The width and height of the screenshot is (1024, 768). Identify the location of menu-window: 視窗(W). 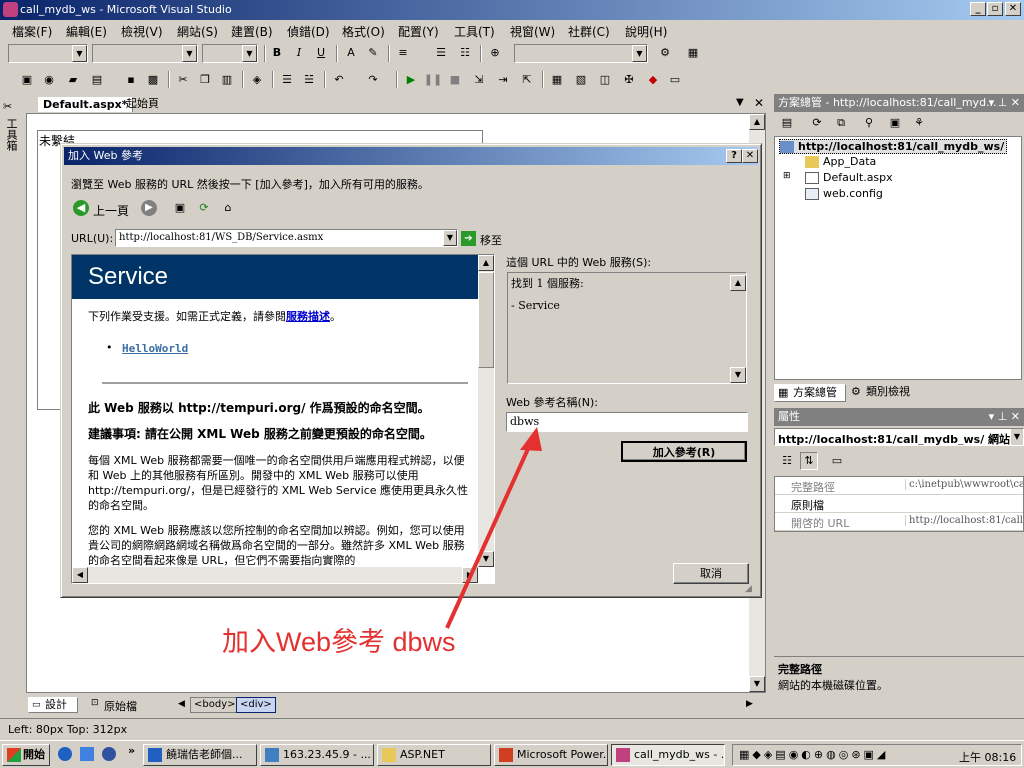
(532, 31).